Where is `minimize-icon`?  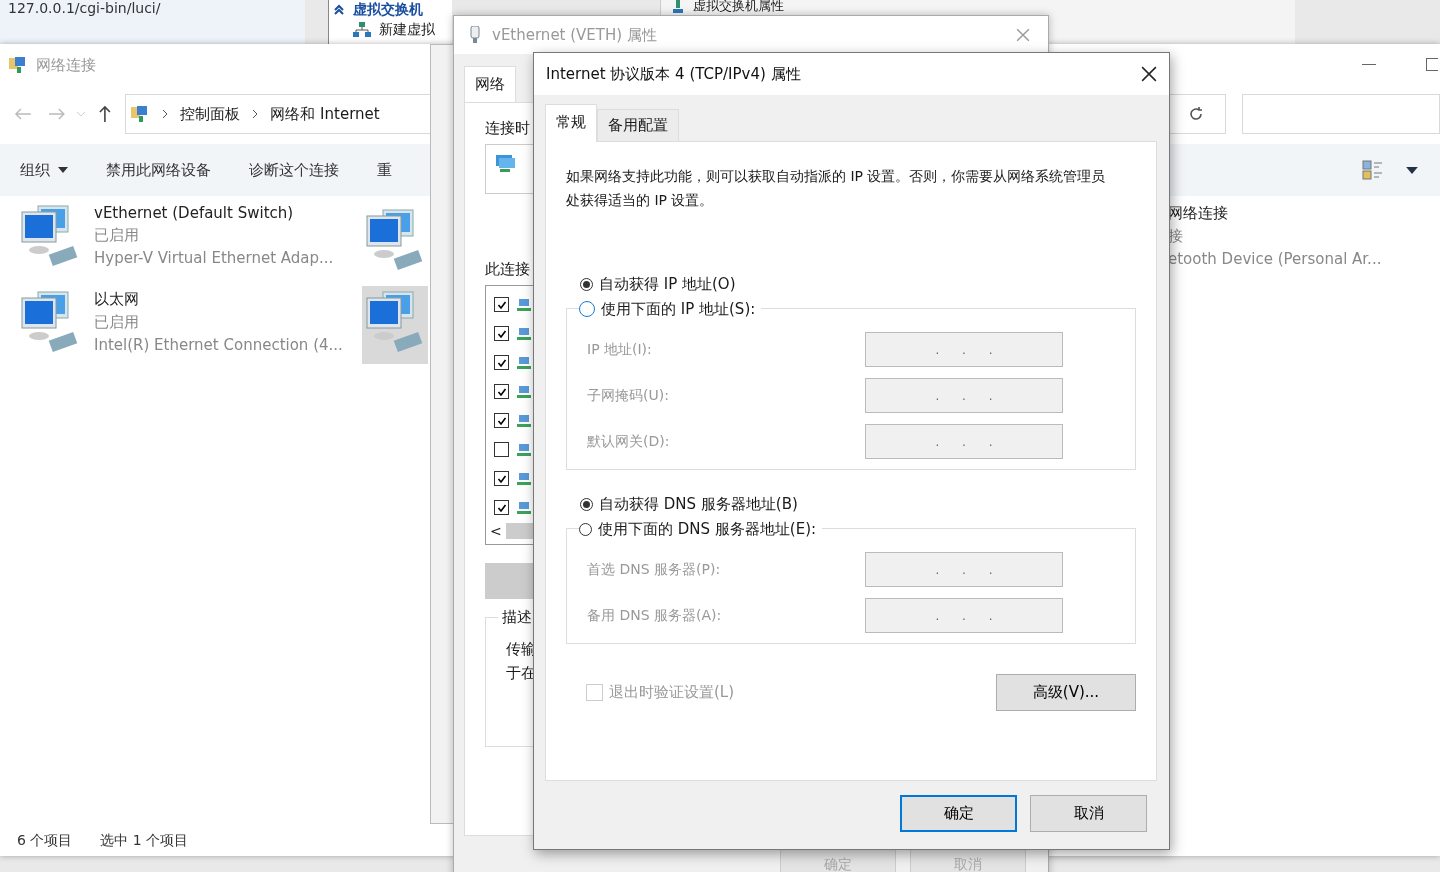
minimize-icon is located at coordinates (1369, 65).